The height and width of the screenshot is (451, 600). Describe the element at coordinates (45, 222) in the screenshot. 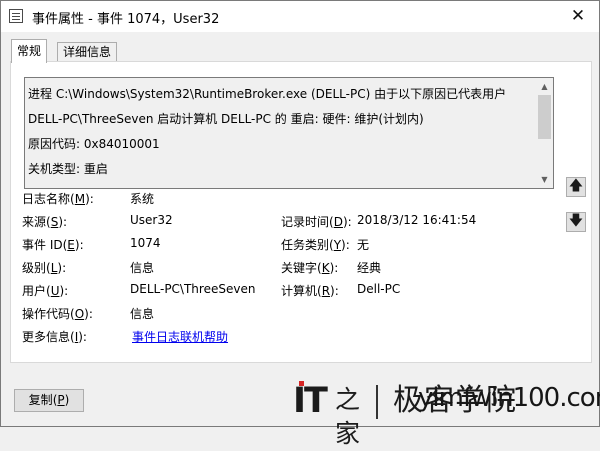

I see `source-label: 来源(S):` at that location.